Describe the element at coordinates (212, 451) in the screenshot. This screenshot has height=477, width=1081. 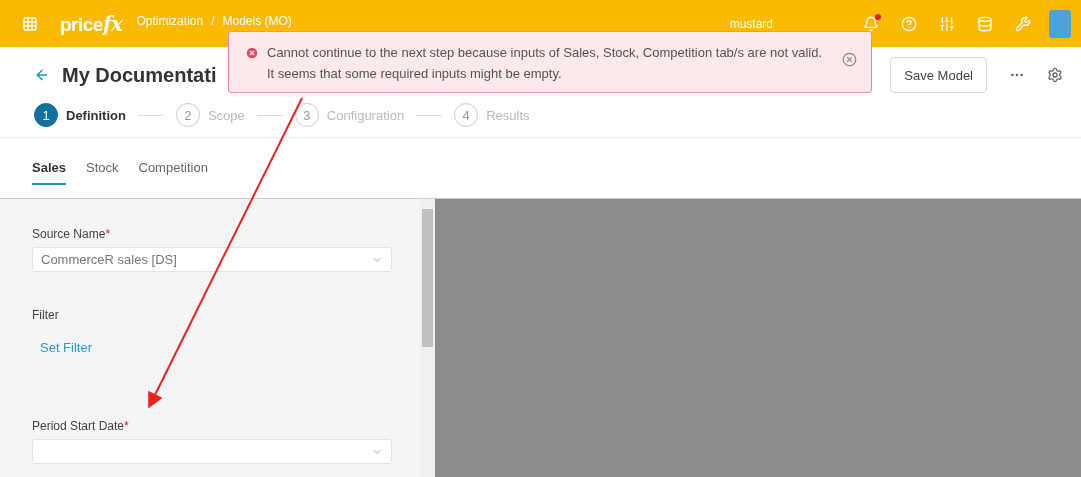
I see `select-field` at that location.